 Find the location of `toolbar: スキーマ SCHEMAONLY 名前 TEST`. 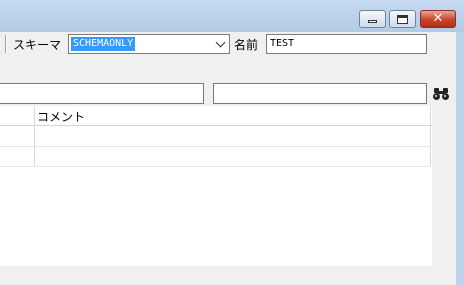

toolbar: スキーマ SCHEMAONLY 名前 TEST is located at coordinates (228, 44).